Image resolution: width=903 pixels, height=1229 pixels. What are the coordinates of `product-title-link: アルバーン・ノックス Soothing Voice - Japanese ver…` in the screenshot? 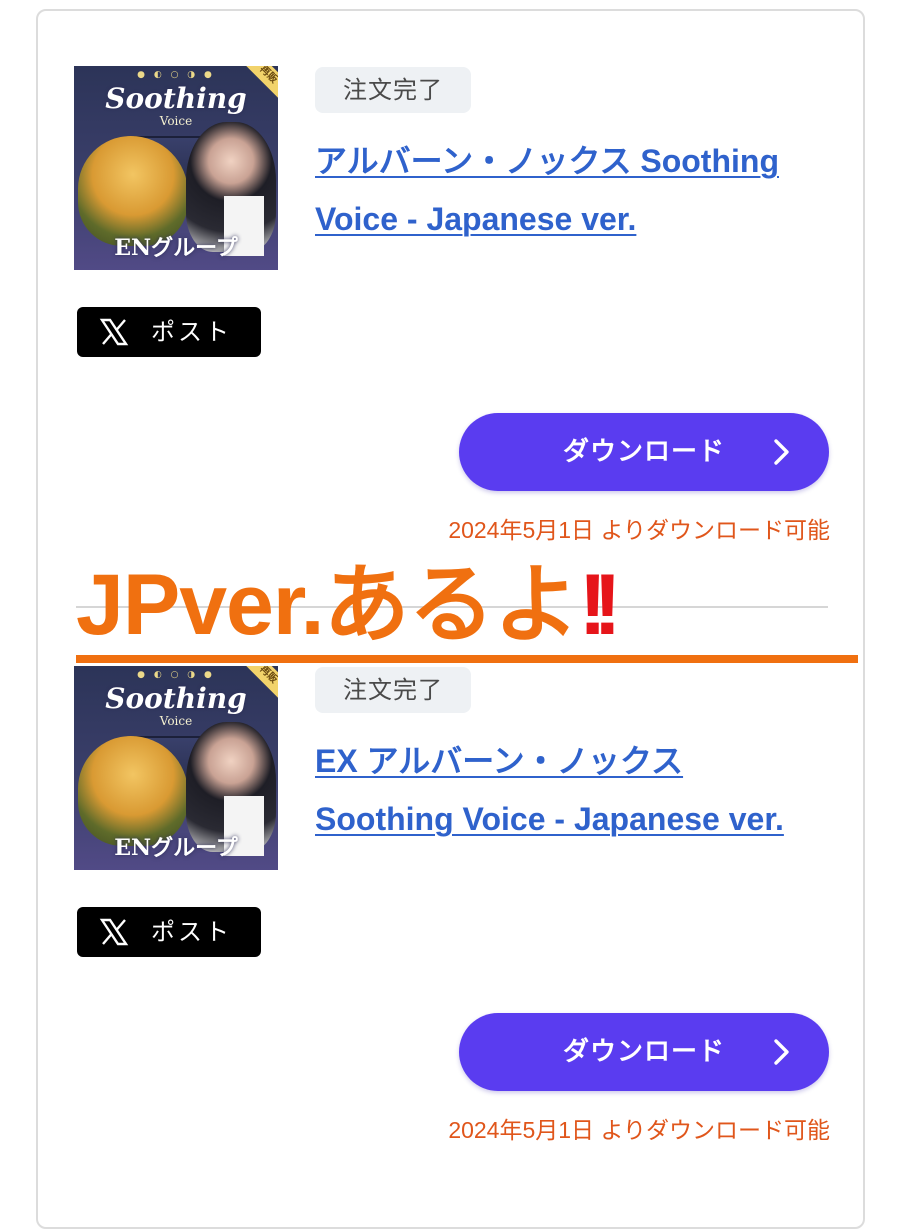 It's located at (565, 190).